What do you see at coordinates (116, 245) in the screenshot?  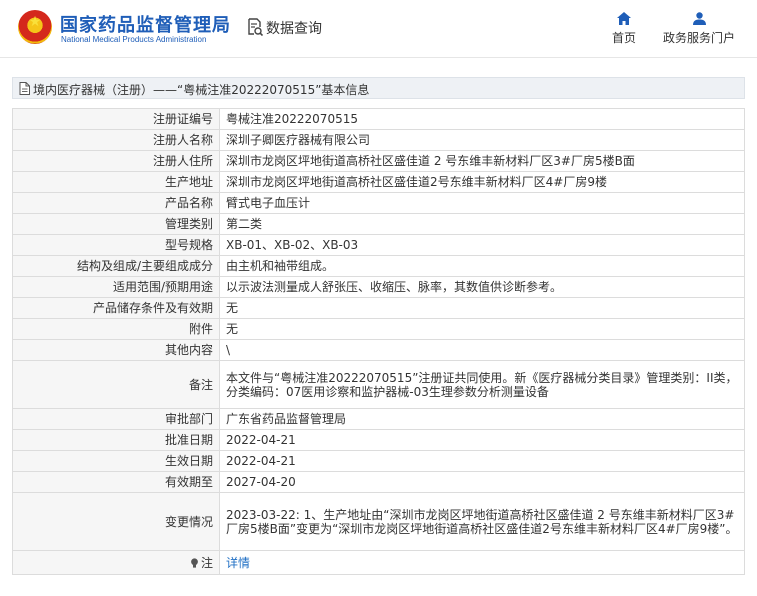 I see `field-label: 型号规格` at bounding box center [116, 245].